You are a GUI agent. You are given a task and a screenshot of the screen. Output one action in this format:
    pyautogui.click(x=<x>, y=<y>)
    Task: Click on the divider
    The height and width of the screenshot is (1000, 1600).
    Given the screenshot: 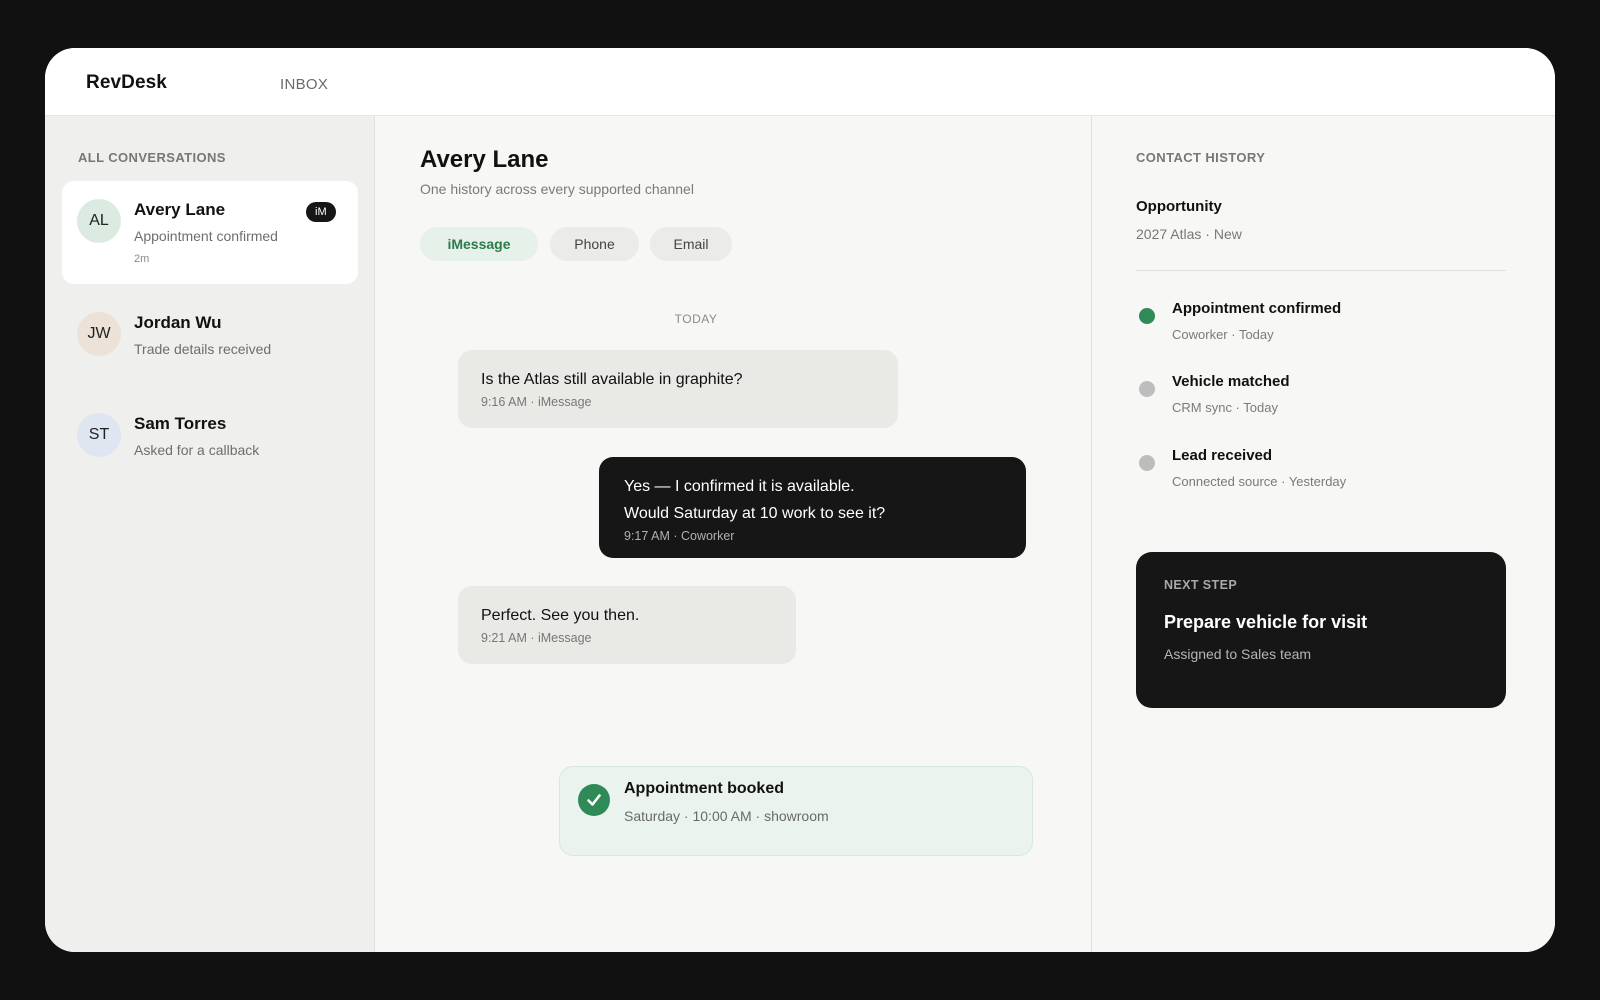 What is the action you would take?
    pyautogui.click(x=1321, y=270)
    